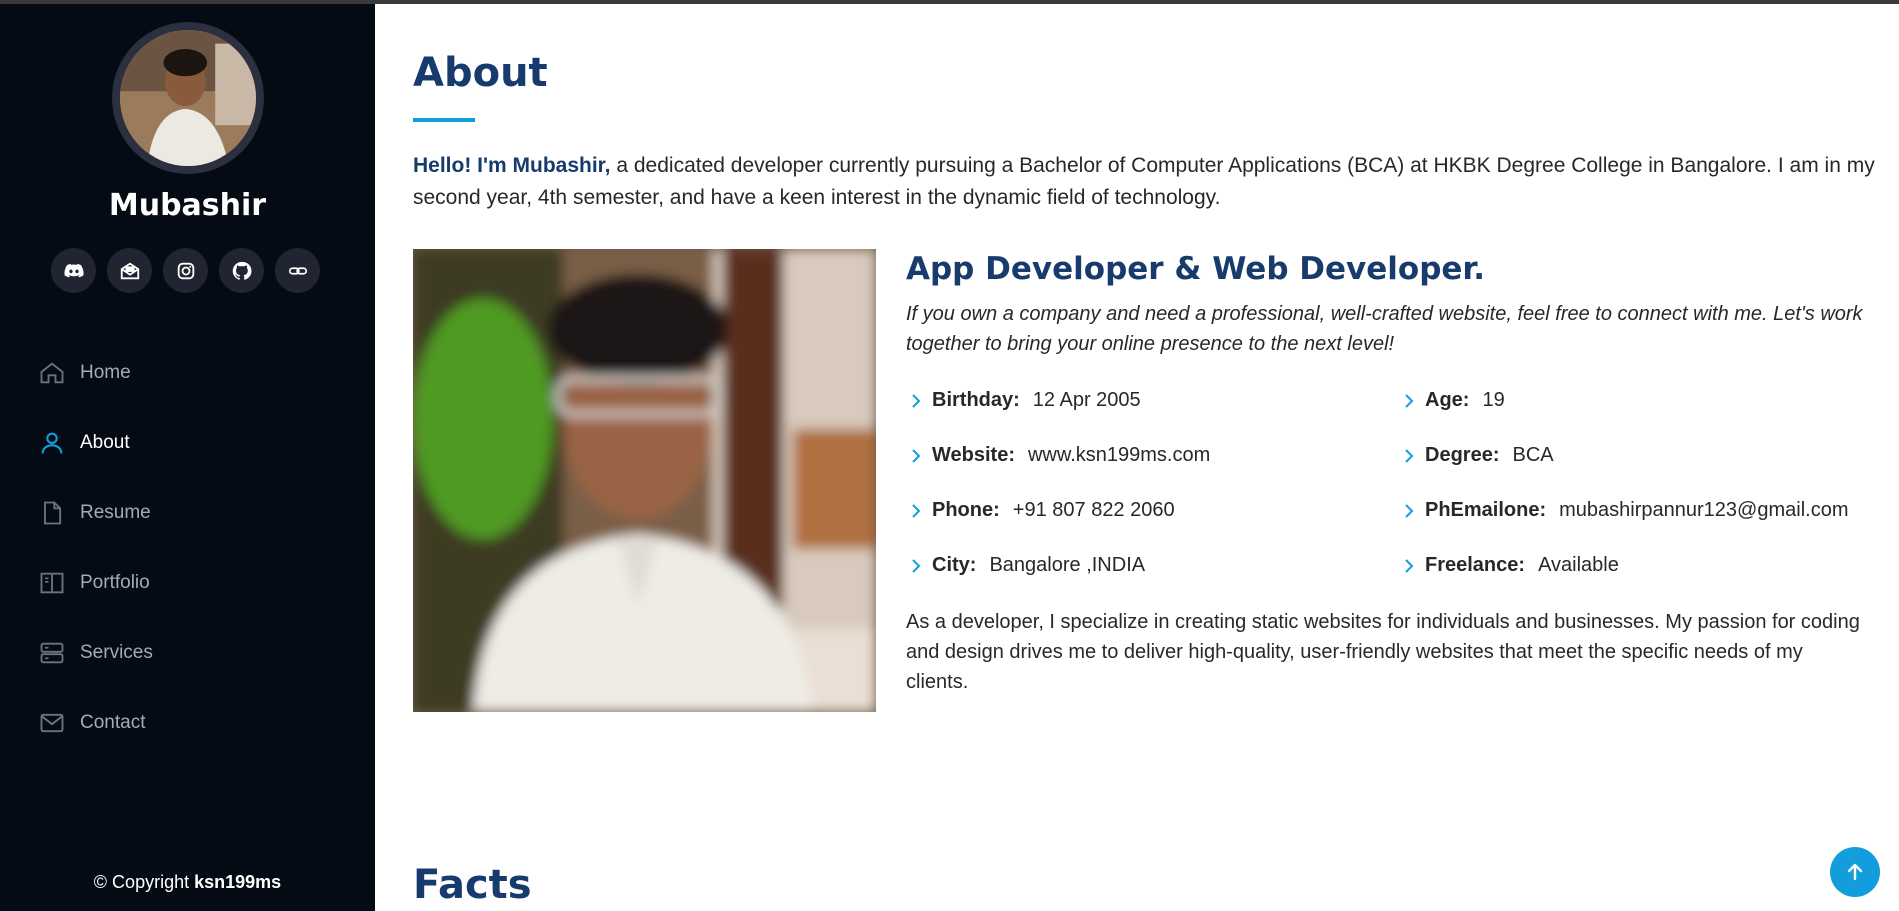  Describe the element at coordinates (115, 512) in the screenshot. I see `nav-label: Resume` at that location.